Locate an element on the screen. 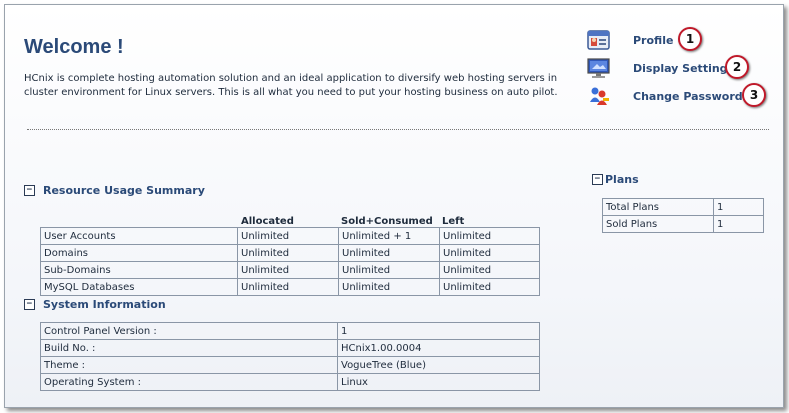 The height and width of the screenshot is (413, 789). change-password-link: Change Password is located at coordinates (688, 96).